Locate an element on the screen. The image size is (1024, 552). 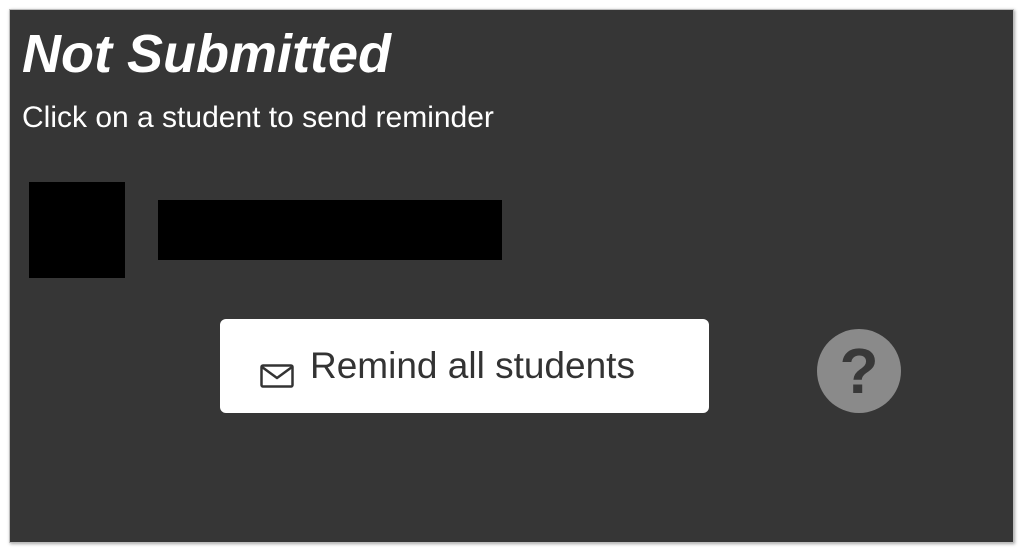
remind-all-students-button: Remind all students is located at coordinates (464, 366).